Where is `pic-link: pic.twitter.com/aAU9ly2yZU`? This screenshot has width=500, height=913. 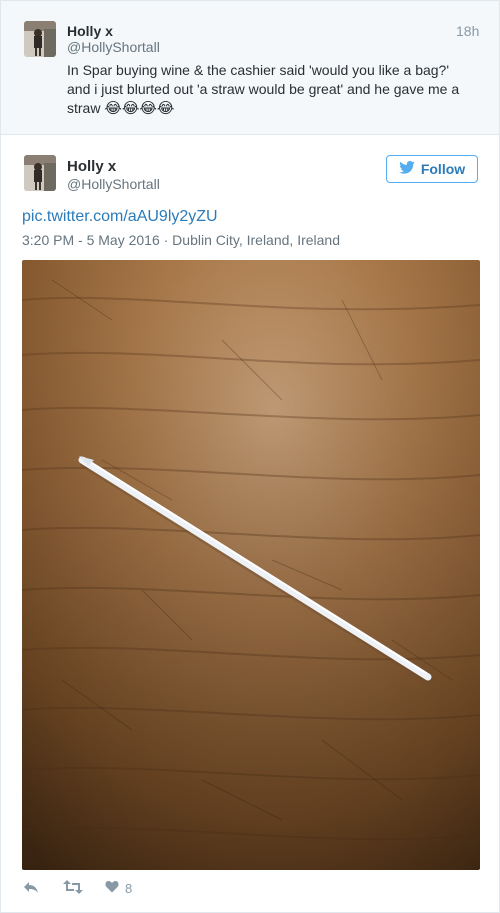
pic-link: pic.twitter.com/aAU9ly2yZU is located at coordinates (120, 217).